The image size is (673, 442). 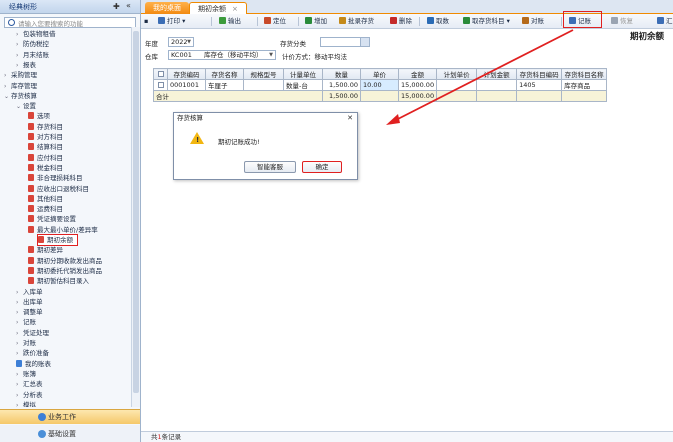 I want to click on close-icon: ✕, so click(x=350, y=118).